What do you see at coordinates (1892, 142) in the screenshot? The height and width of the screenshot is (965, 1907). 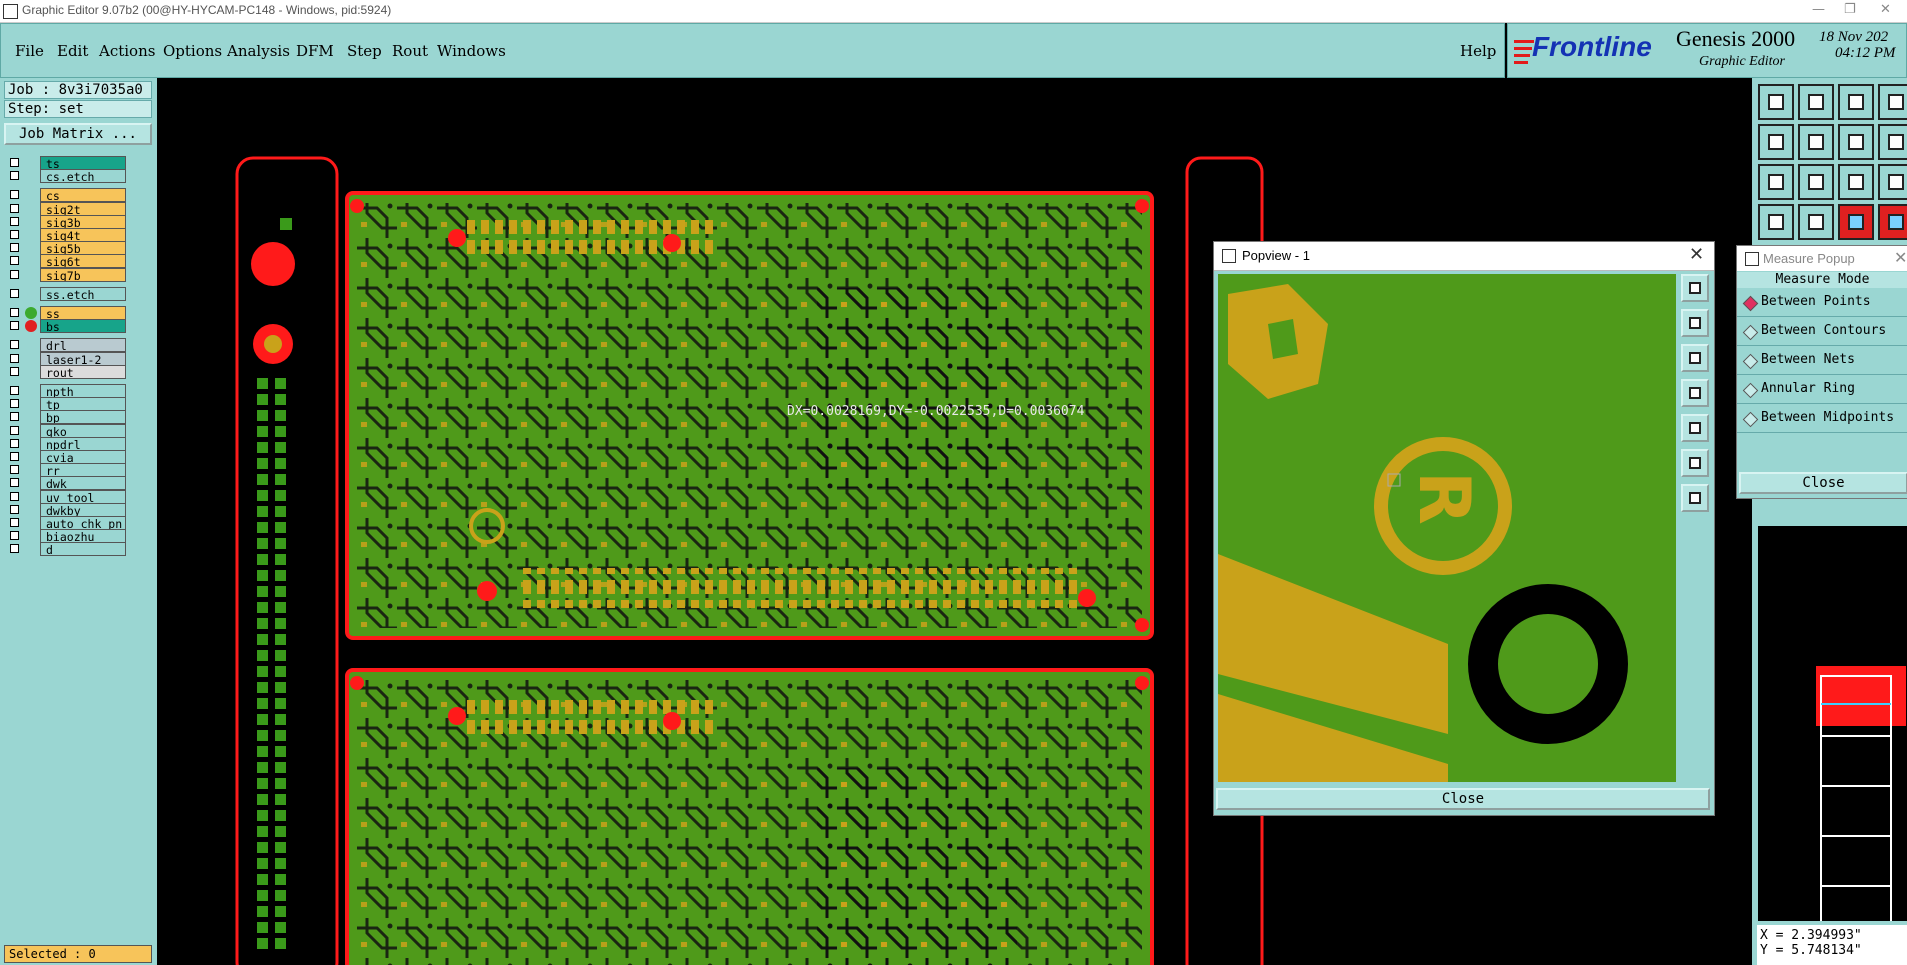 I see `text-icon` at bounding box center [1892, 142].